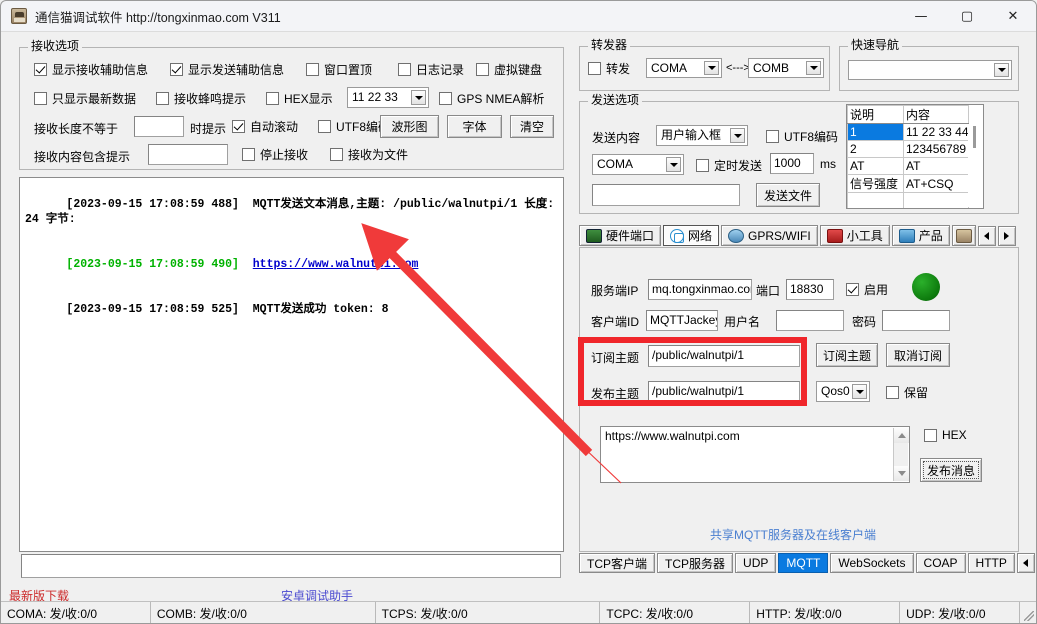 This screenshot has height=624, width=1037. Describe the element at coordinates (936, 183) in the screenshot. I see `cell-content: AT+CSQ` at that location.